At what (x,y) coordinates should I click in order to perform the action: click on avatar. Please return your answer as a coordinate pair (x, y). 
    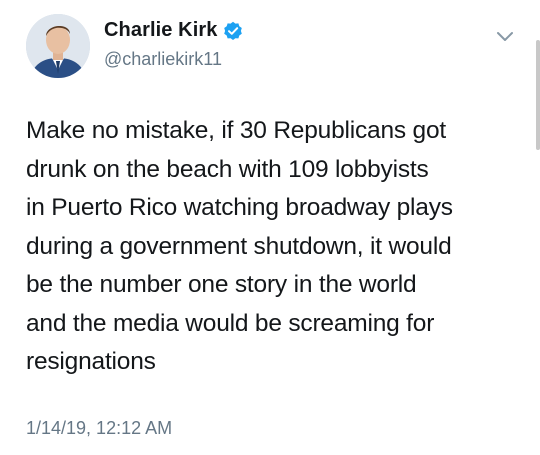
    Looking at the image, I should click on (58, 46).